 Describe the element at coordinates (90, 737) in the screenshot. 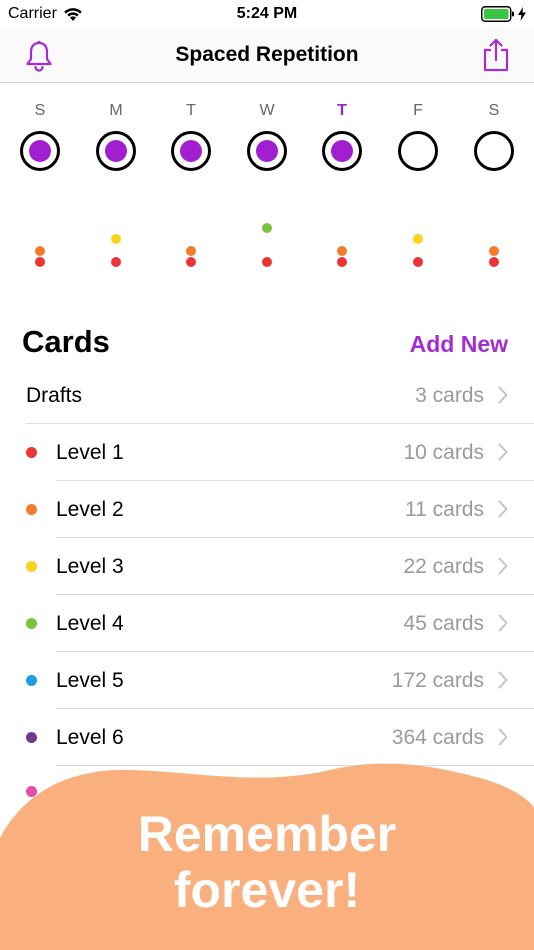

I see `list-item-label: Level 6` at that location.